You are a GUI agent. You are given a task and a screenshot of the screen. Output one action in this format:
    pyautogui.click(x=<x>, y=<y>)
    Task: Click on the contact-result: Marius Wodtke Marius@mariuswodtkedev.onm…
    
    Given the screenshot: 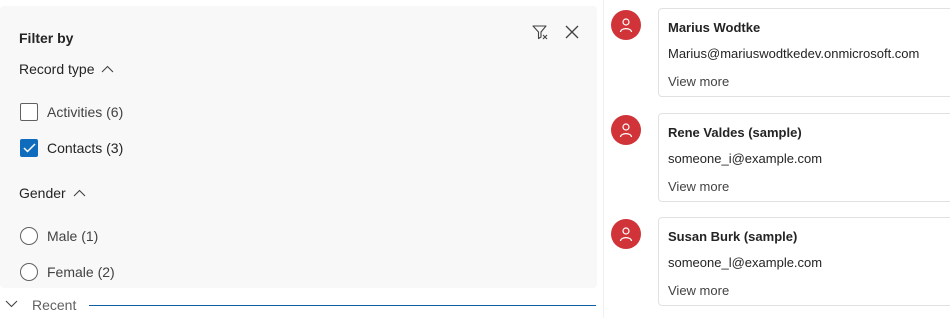 What is the action you would take?
    pyautogui.click(x=780, y=53)
    